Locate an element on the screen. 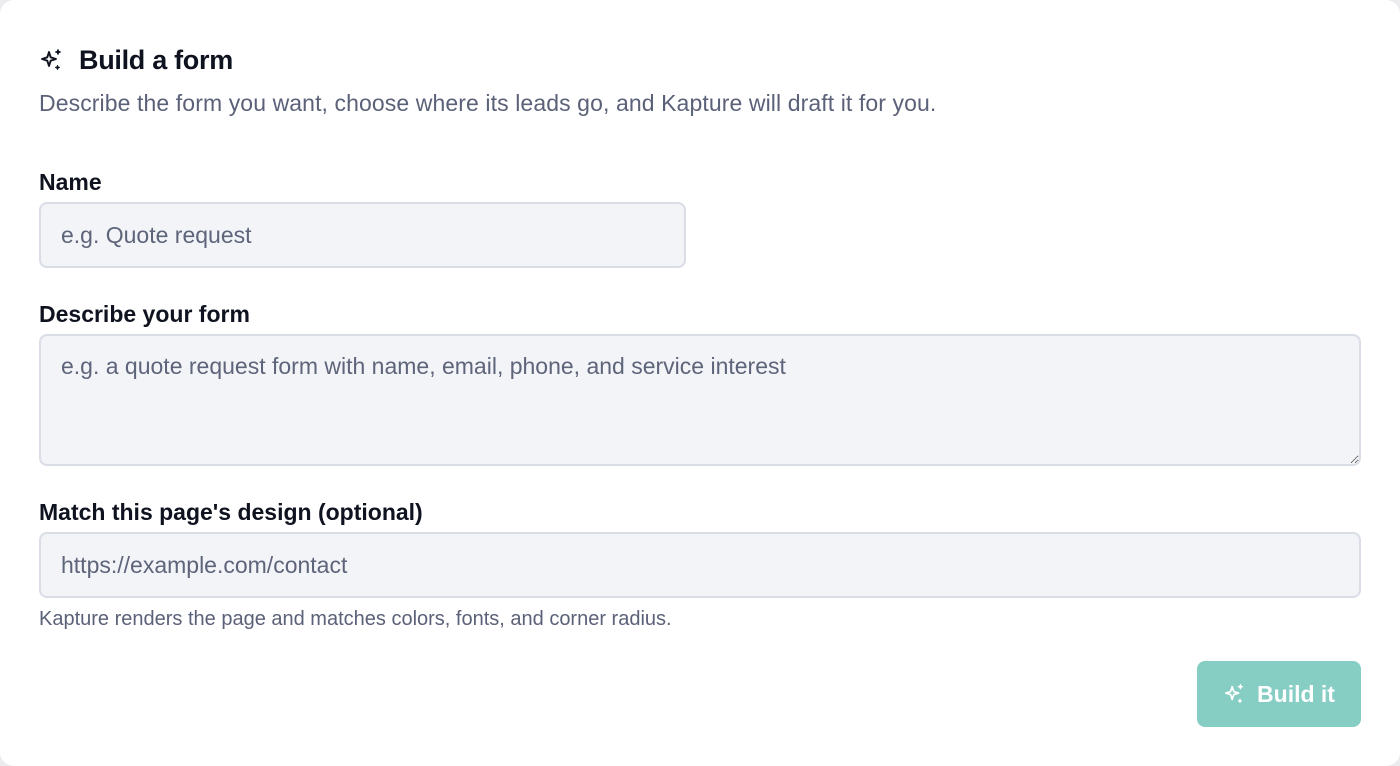 This screenshot has height=766, width=1400. build-it-button: Build it is located at coordinates (1279, 694).